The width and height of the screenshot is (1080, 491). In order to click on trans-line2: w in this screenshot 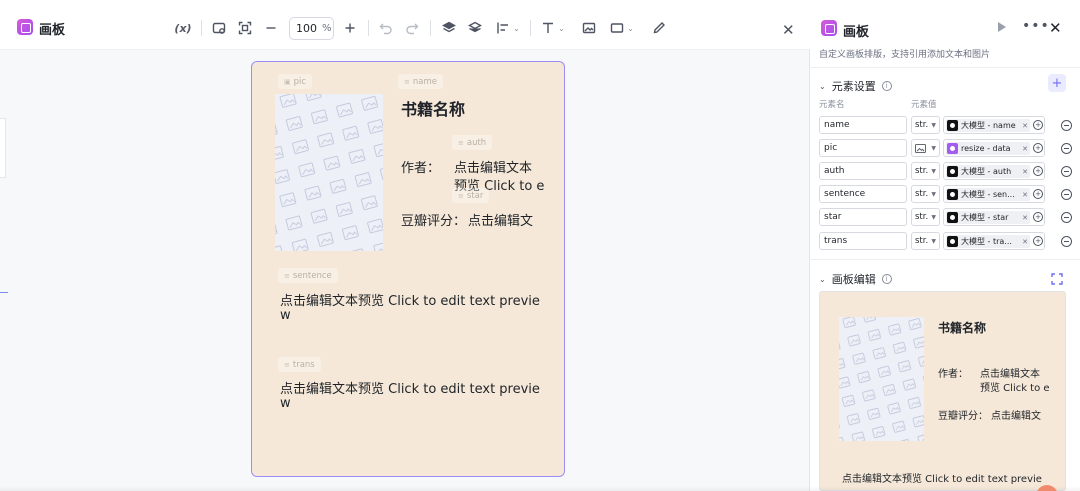, I will do `click(285, 403)`.